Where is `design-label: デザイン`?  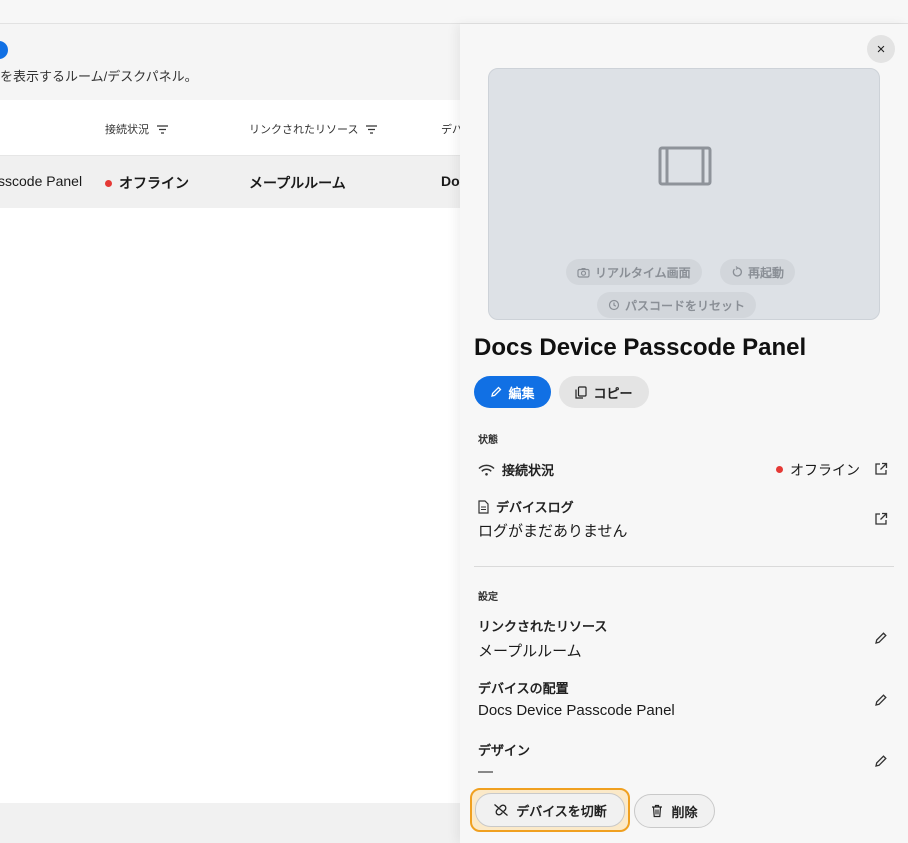 design-label: デザイン is located at coordinates (504, 750).